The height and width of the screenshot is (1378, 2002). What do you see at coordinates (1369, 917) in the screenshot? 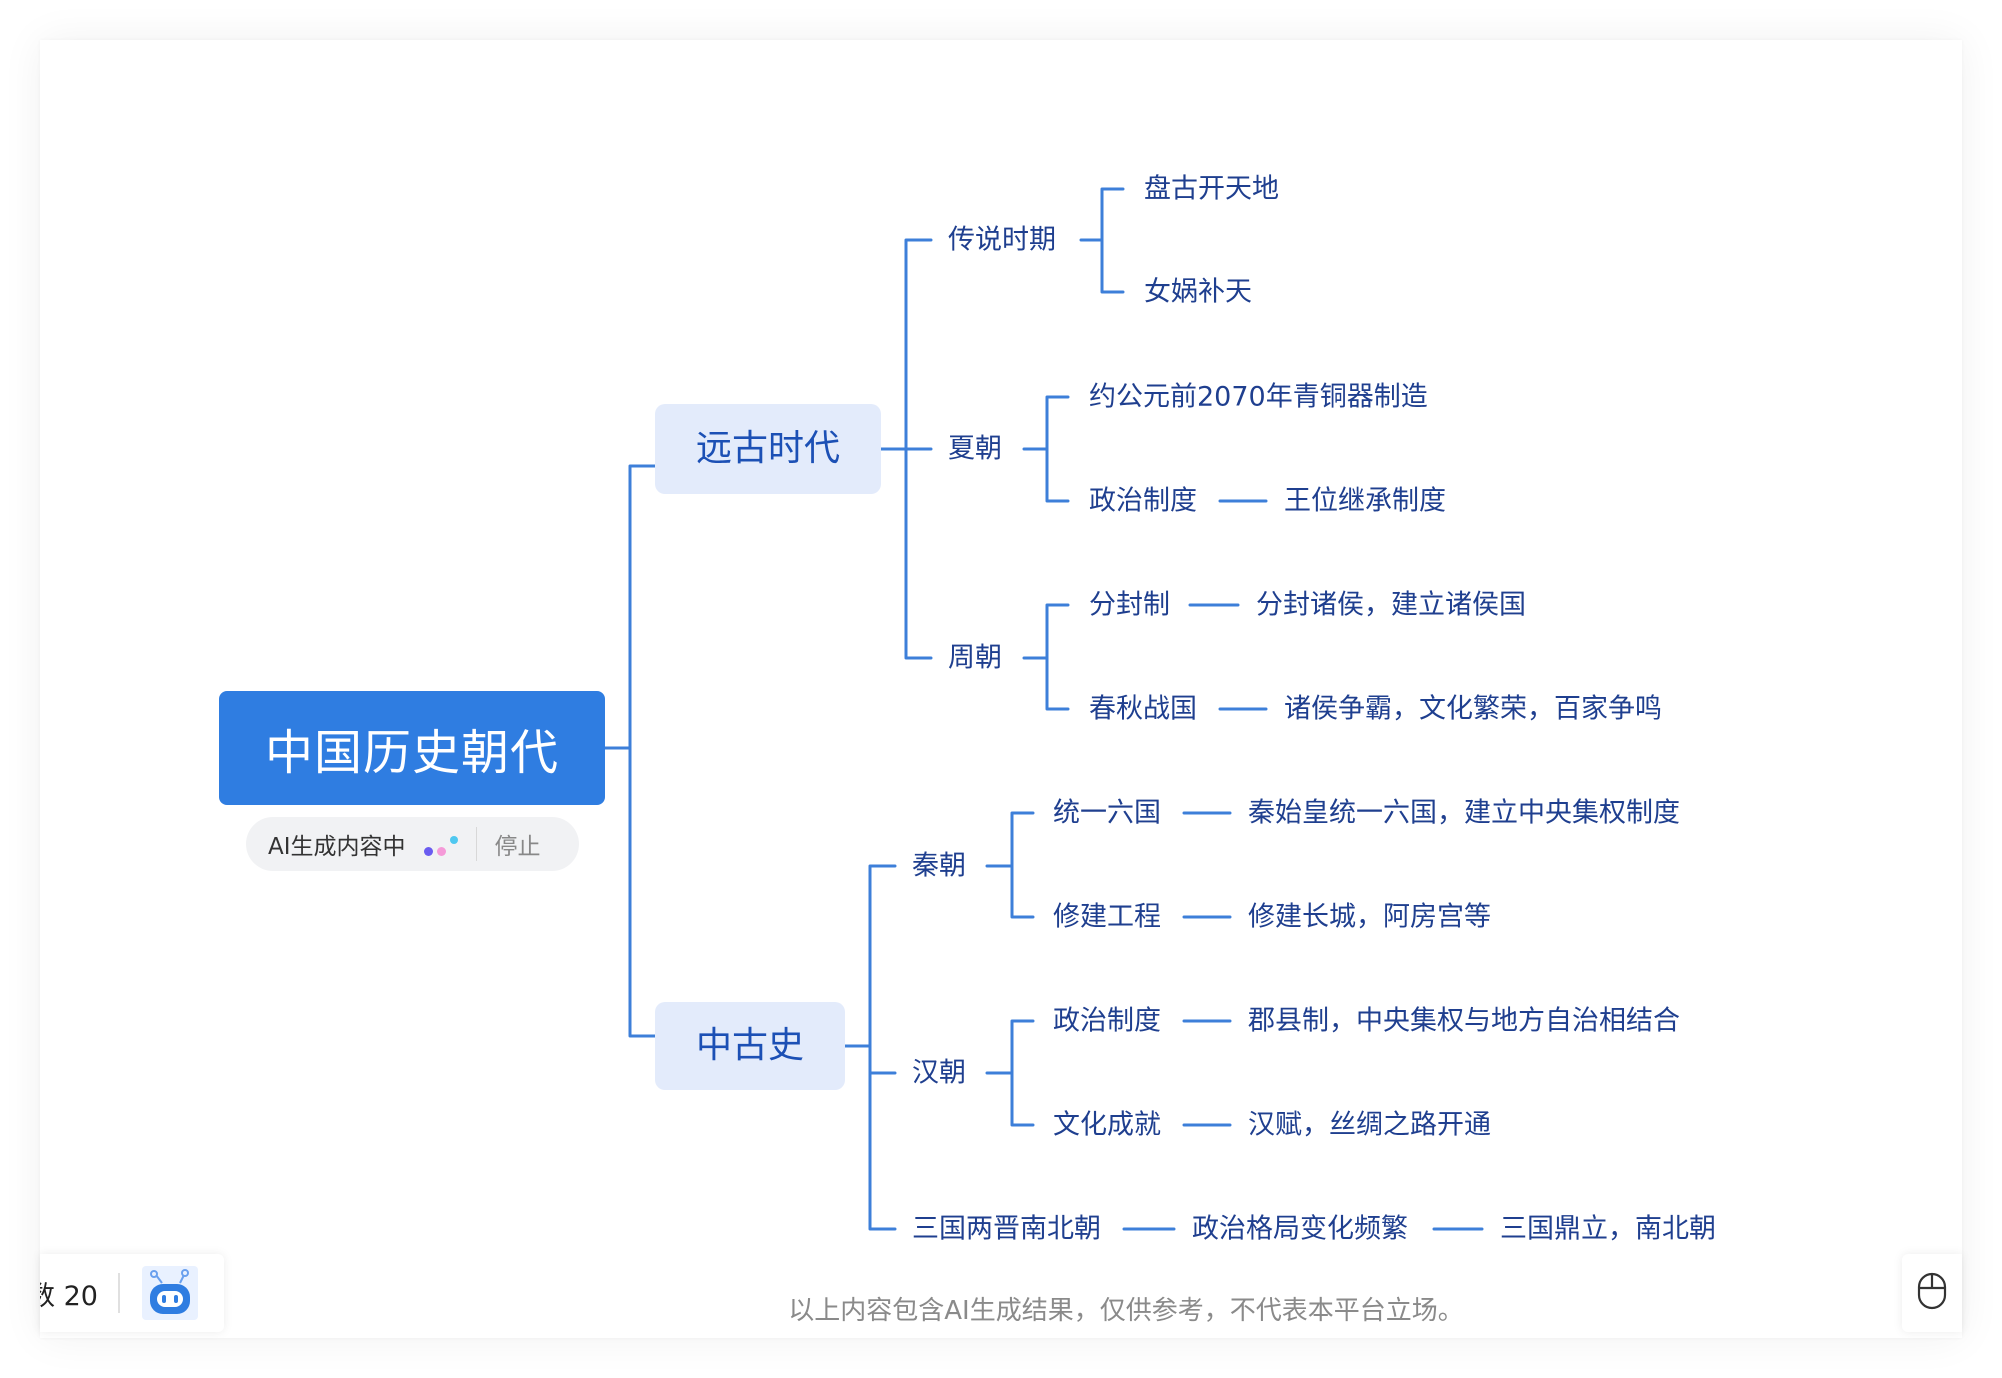
I see `detail-node: 修建长城，阿房宫等` at bounding box center [1369, 917].